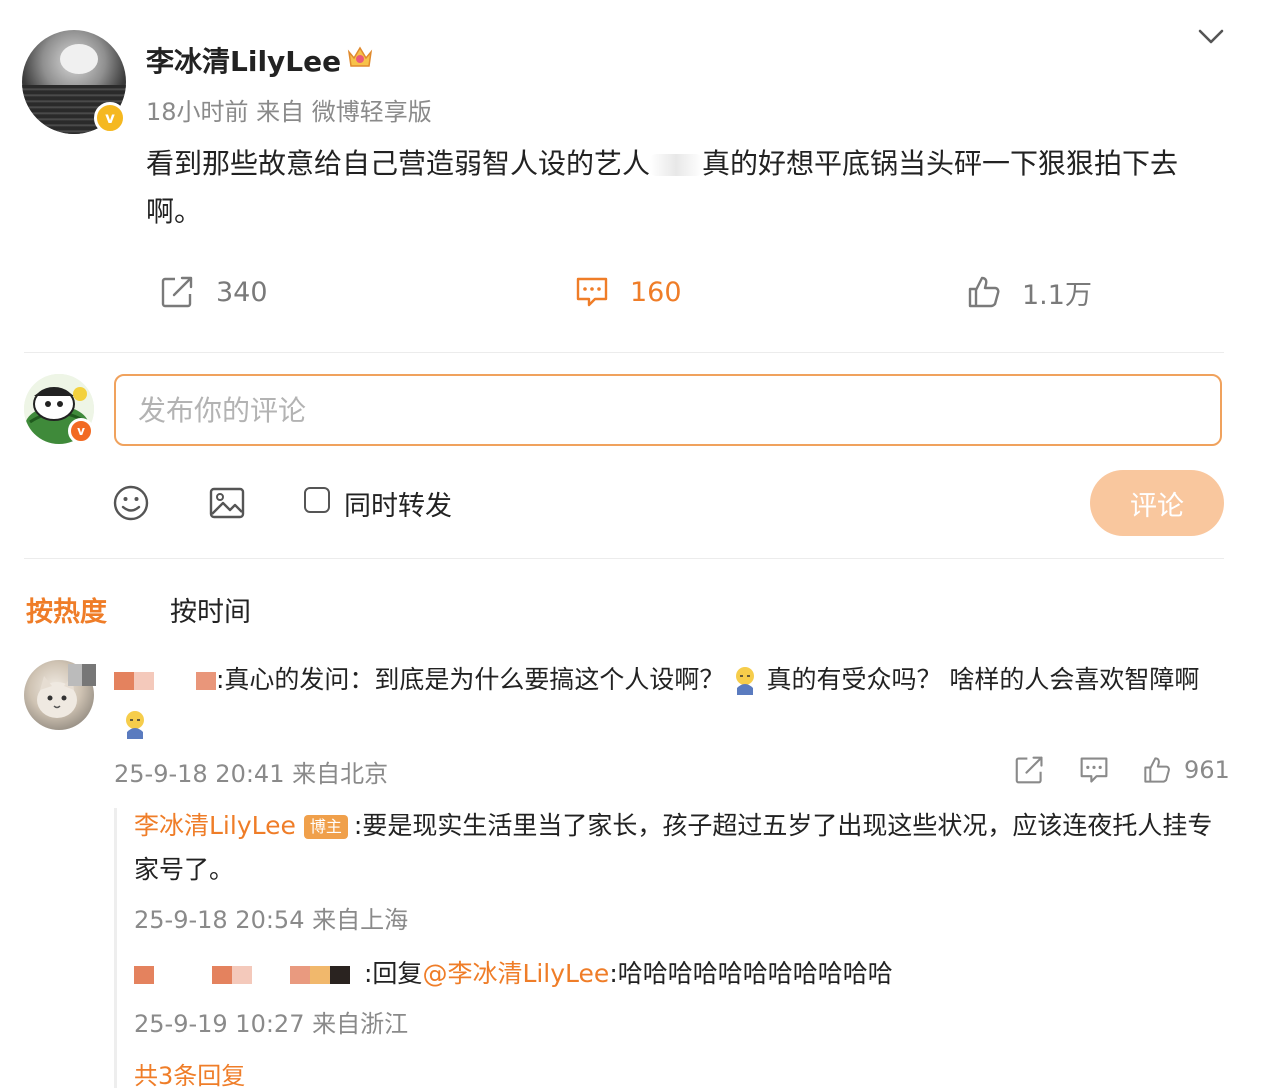 Image resolution: width=1262 pixels, height=1091 pixels. What do you see at coordinates (393, 973) in the screenshot?
I see `reply-prefix: :回复` at bounding box center [393, 973].